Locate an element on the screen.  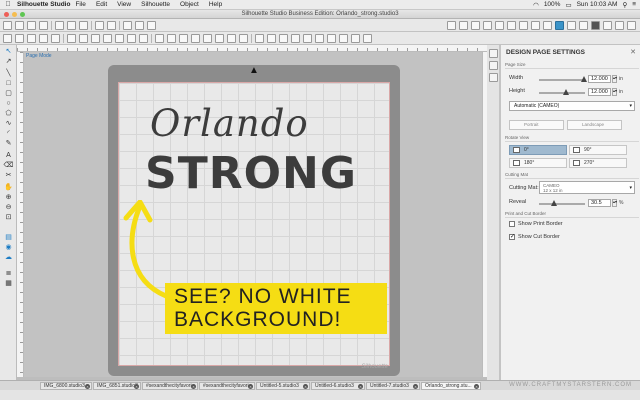
open-icon is located at coordinates (19, 25).